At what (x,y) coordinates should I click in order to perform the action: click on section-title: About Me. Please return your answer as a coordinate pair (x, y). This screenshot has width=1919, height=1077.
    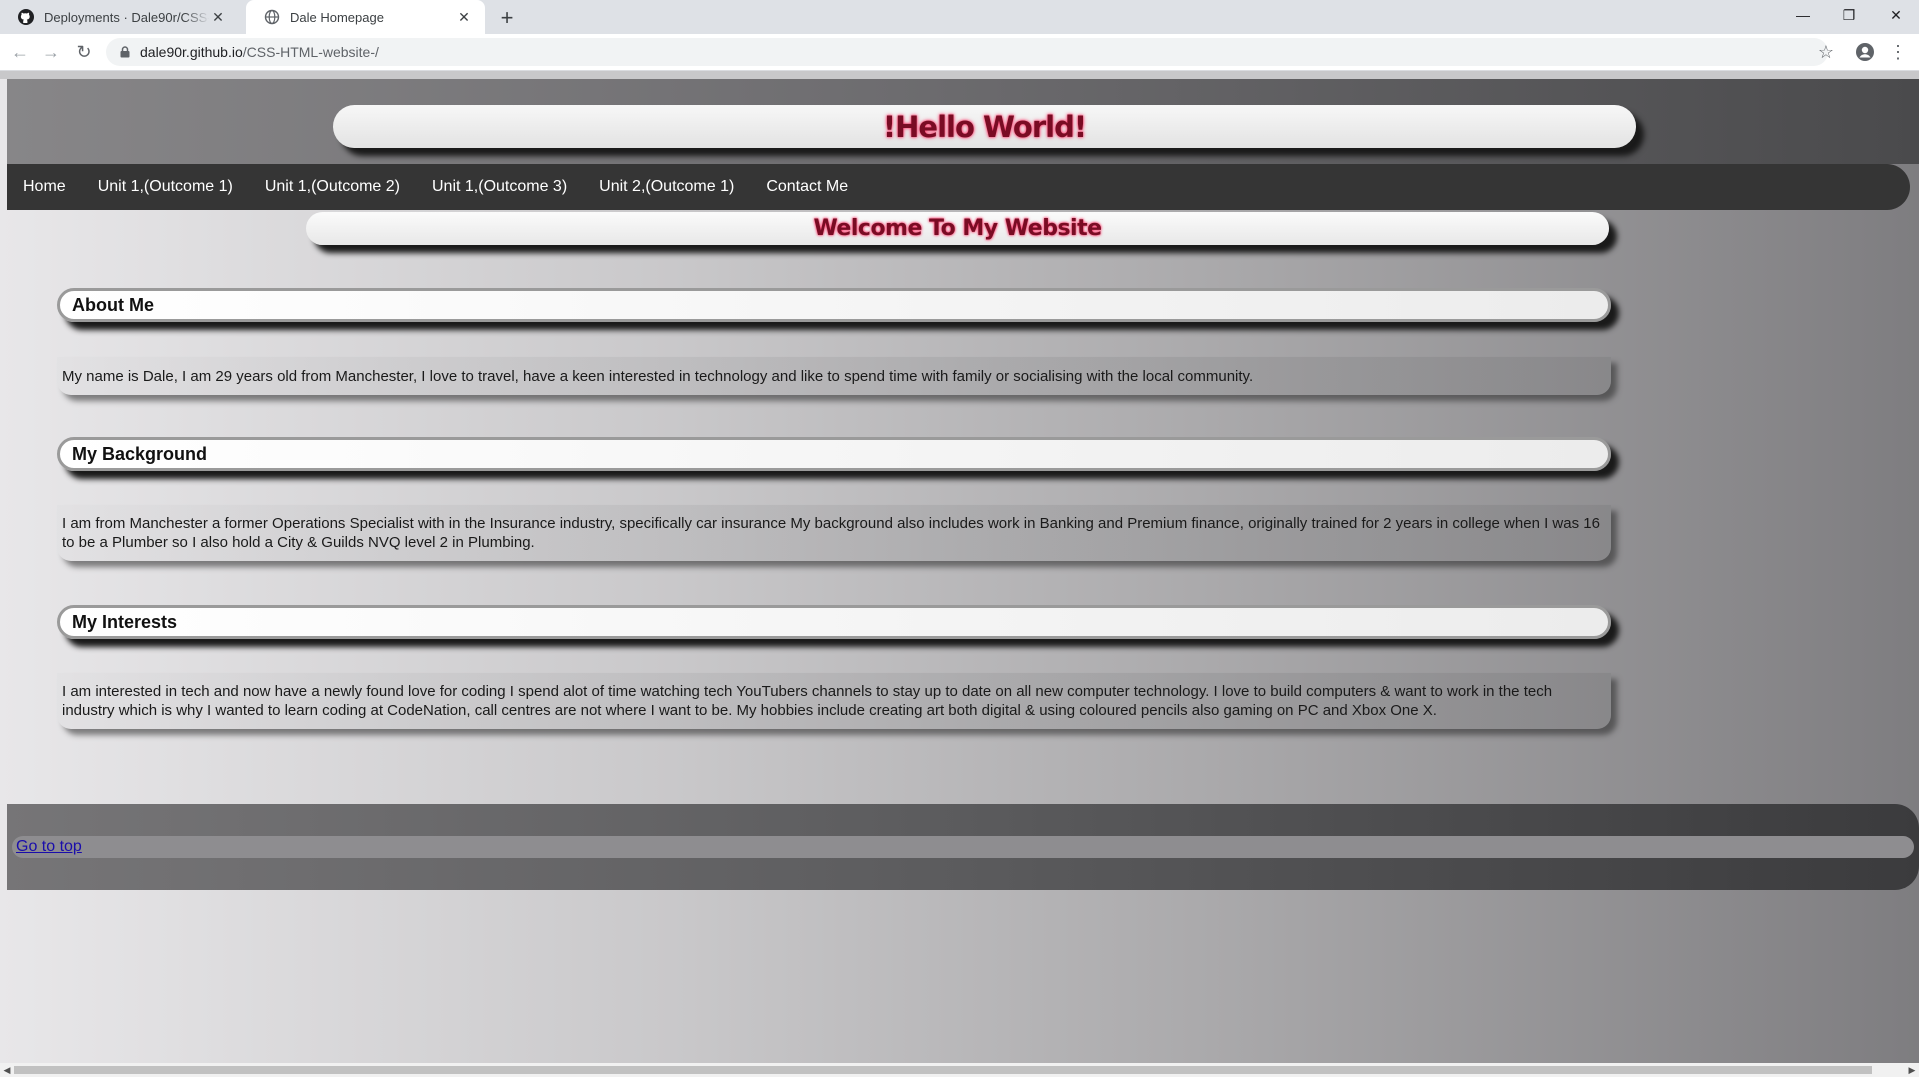
    Looking at the image, I should click on (113, 304).